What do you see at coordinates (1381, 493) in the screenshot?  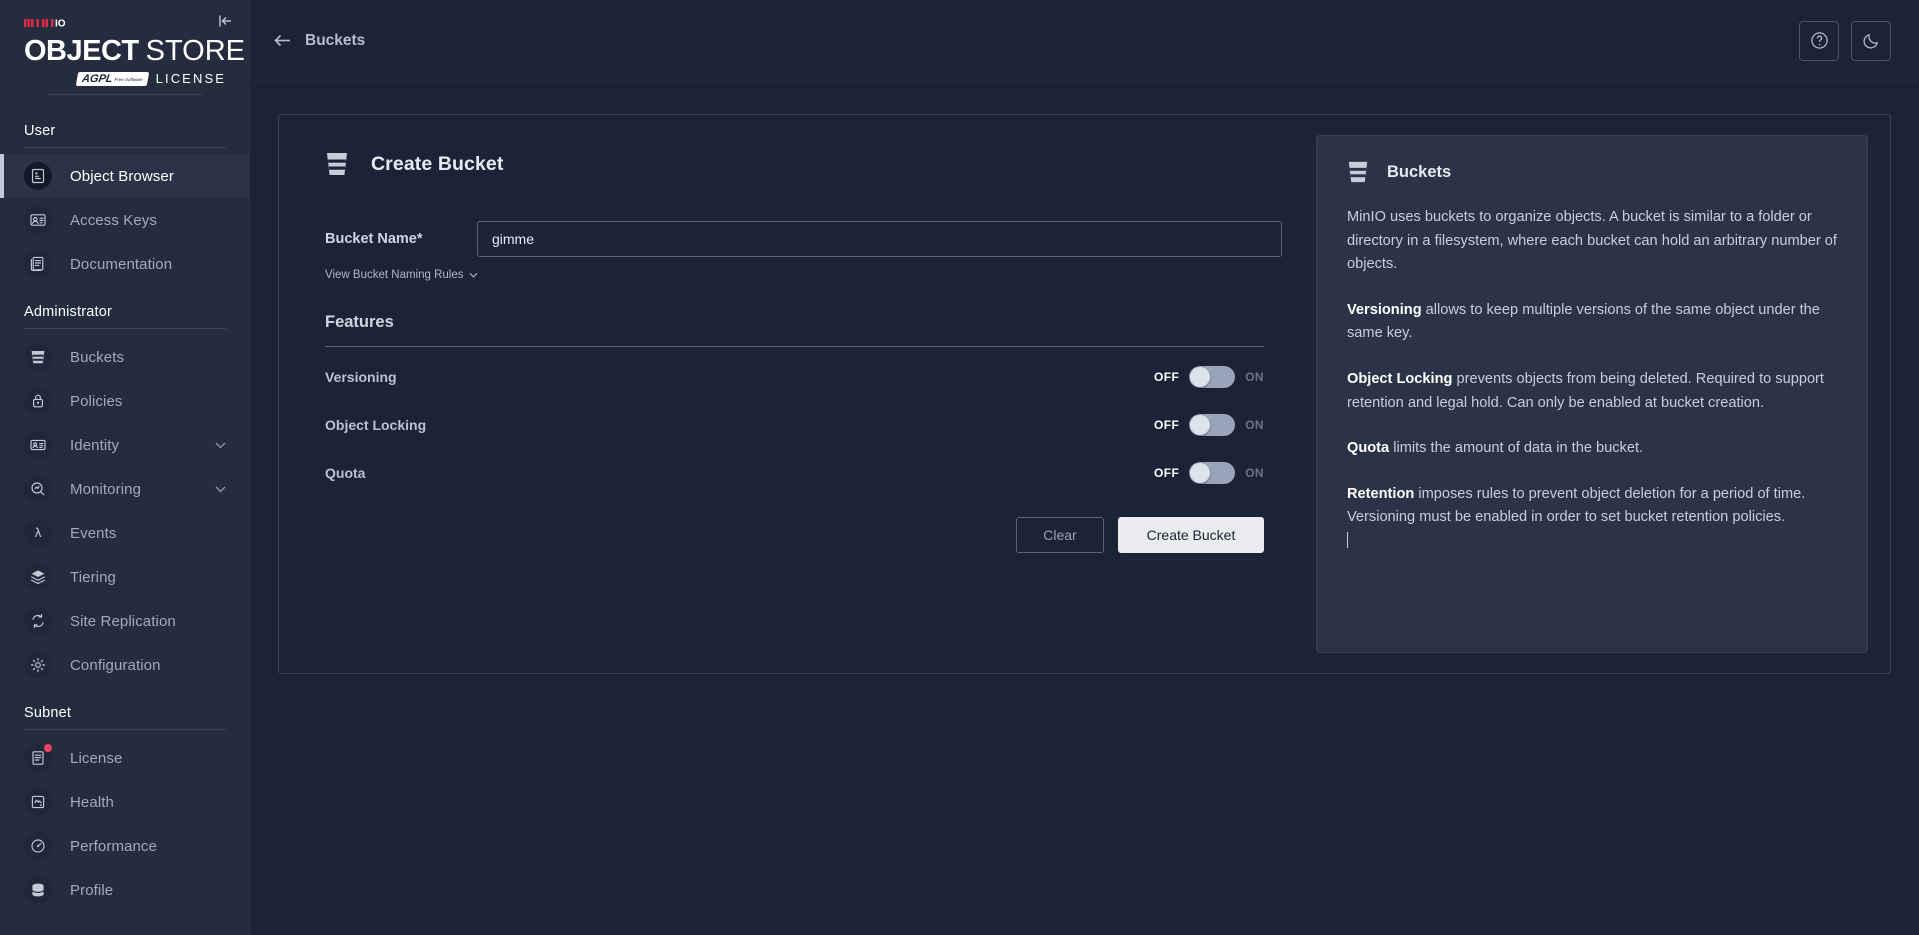 I see `help-term: Retention` at bounding box center [1381, 493].